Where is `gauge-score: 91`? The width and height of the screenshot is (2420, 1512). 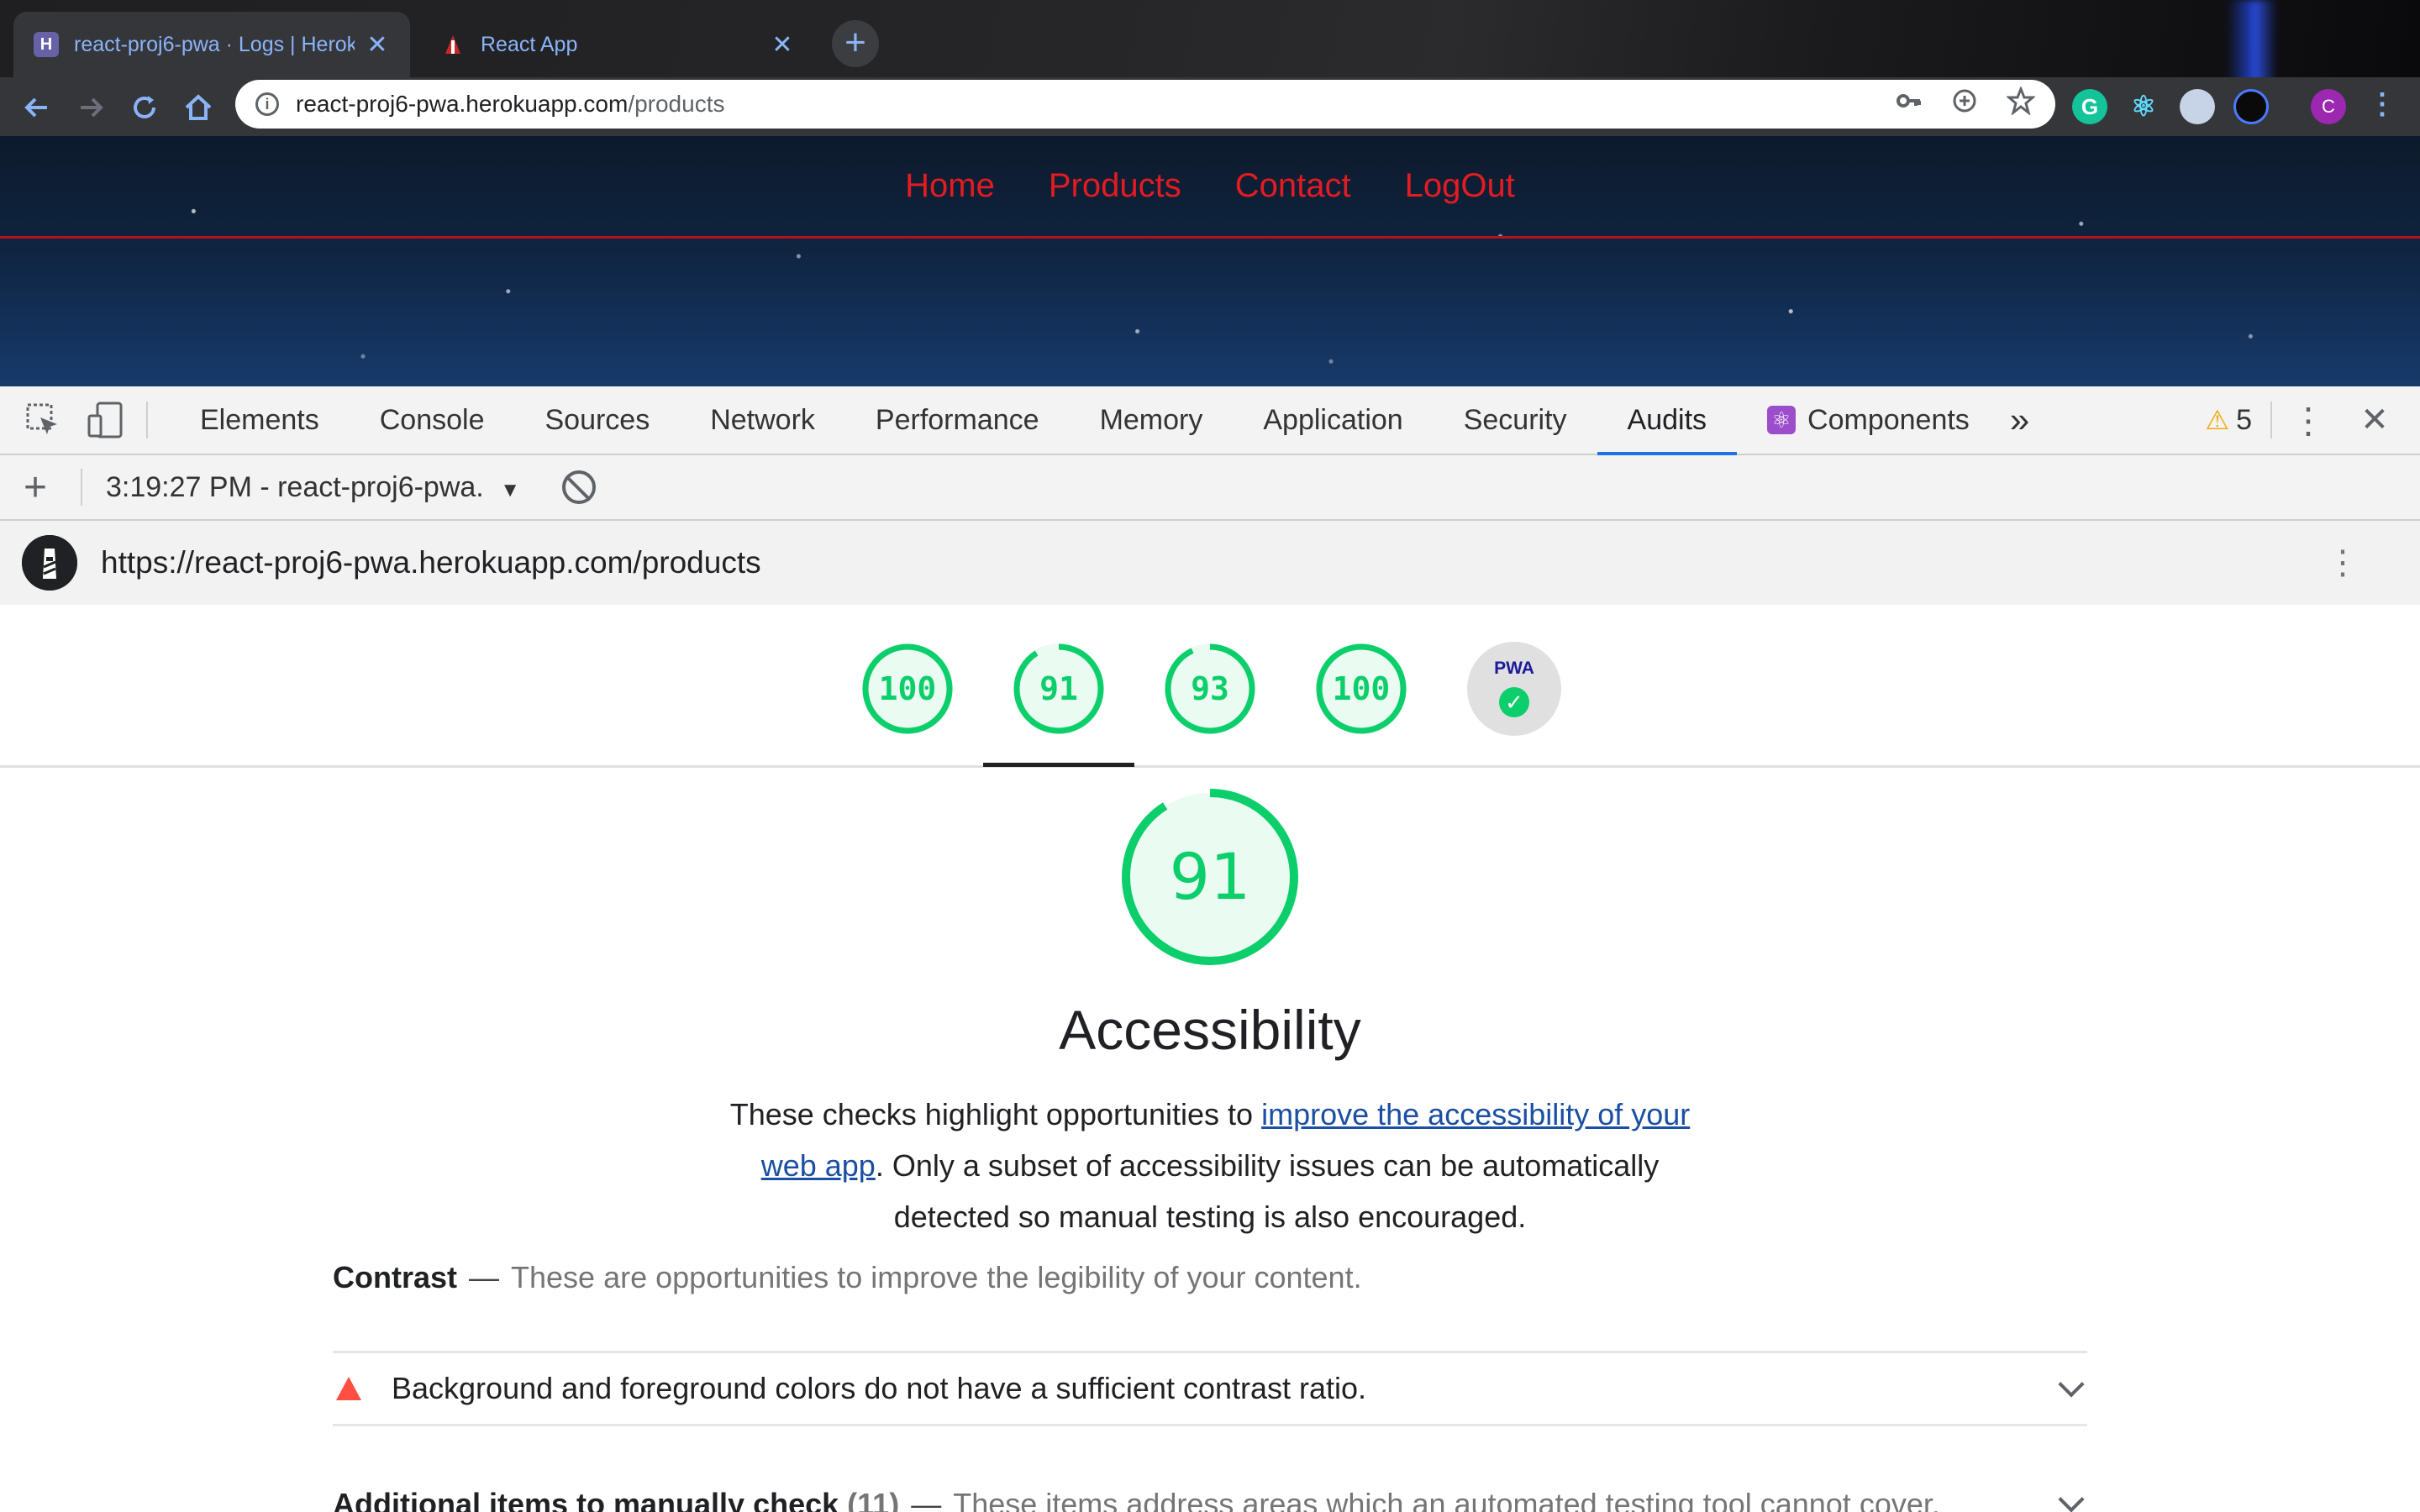
gauge-score: 91 is located at coordinates (1058, 688).